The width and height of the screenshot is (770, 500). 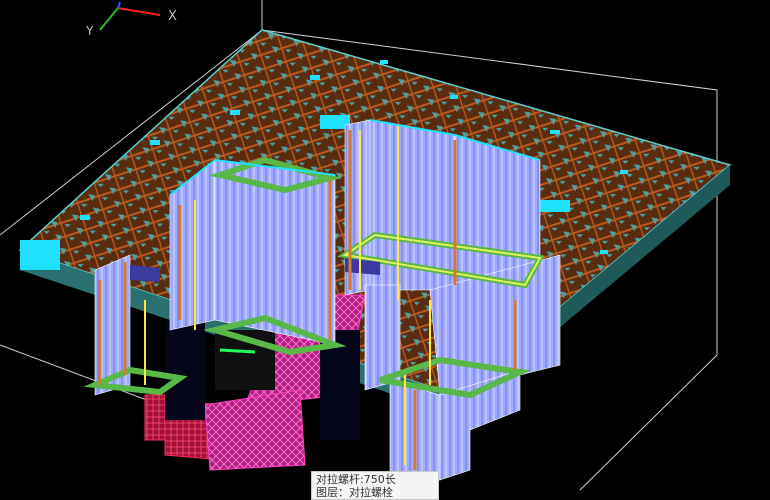 What do you see at coordinates (237, 351) in the screenshot?
I see `green-rebar` at bounding box center [237, 351].